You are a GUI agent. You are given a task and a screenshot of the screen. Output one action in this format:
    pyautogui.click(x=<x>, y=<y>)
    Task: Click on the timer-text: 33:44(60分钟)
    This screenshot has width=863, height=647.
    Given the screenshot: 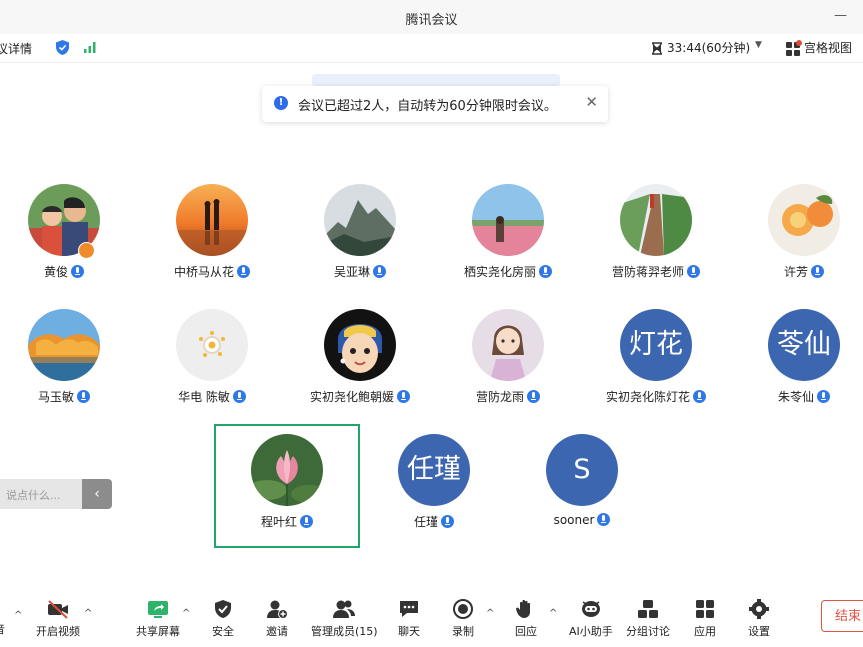 What is the action you would take?
    pyautogui.click(x=709, y=48)
    